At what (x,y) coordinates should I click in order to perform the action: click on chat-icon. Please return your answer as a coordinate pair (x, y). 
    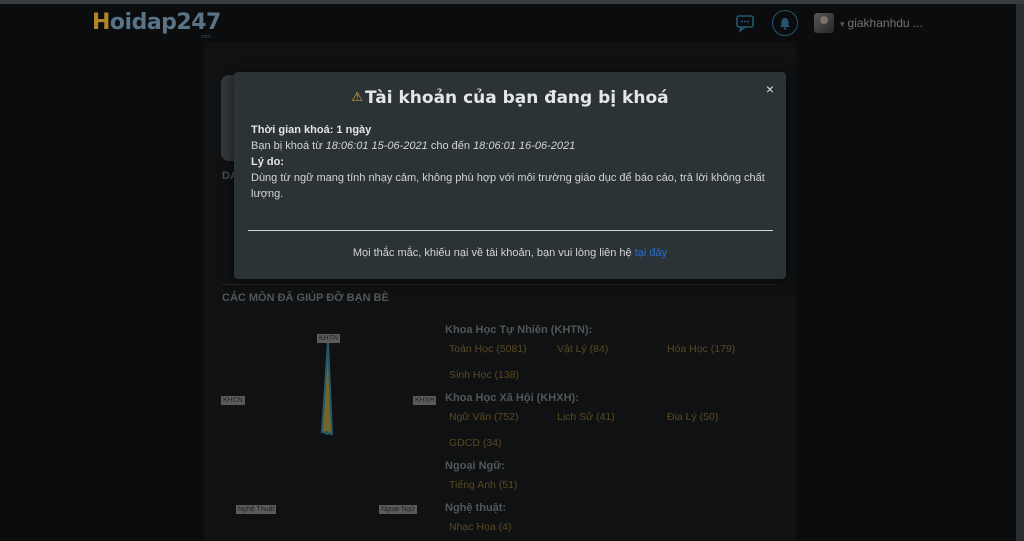
    Looking at the image, I should click on (746, 23).